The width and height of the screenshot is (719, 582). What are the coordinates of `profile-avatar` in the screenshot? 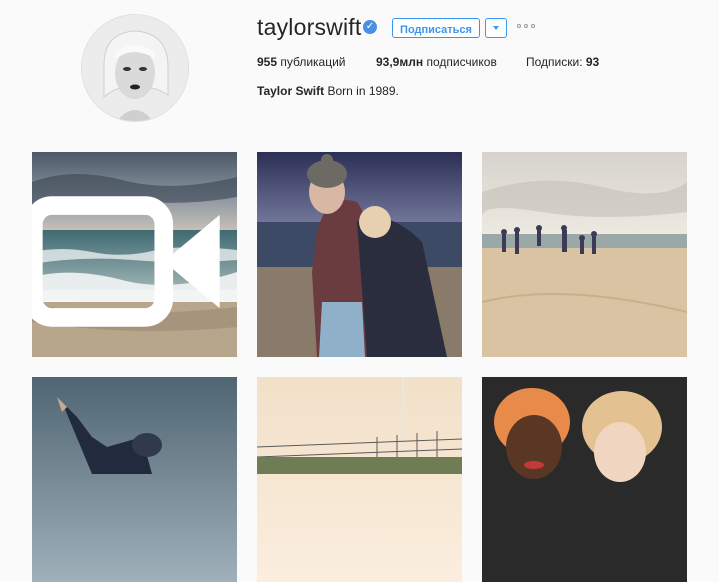 It's located at (135, 68).